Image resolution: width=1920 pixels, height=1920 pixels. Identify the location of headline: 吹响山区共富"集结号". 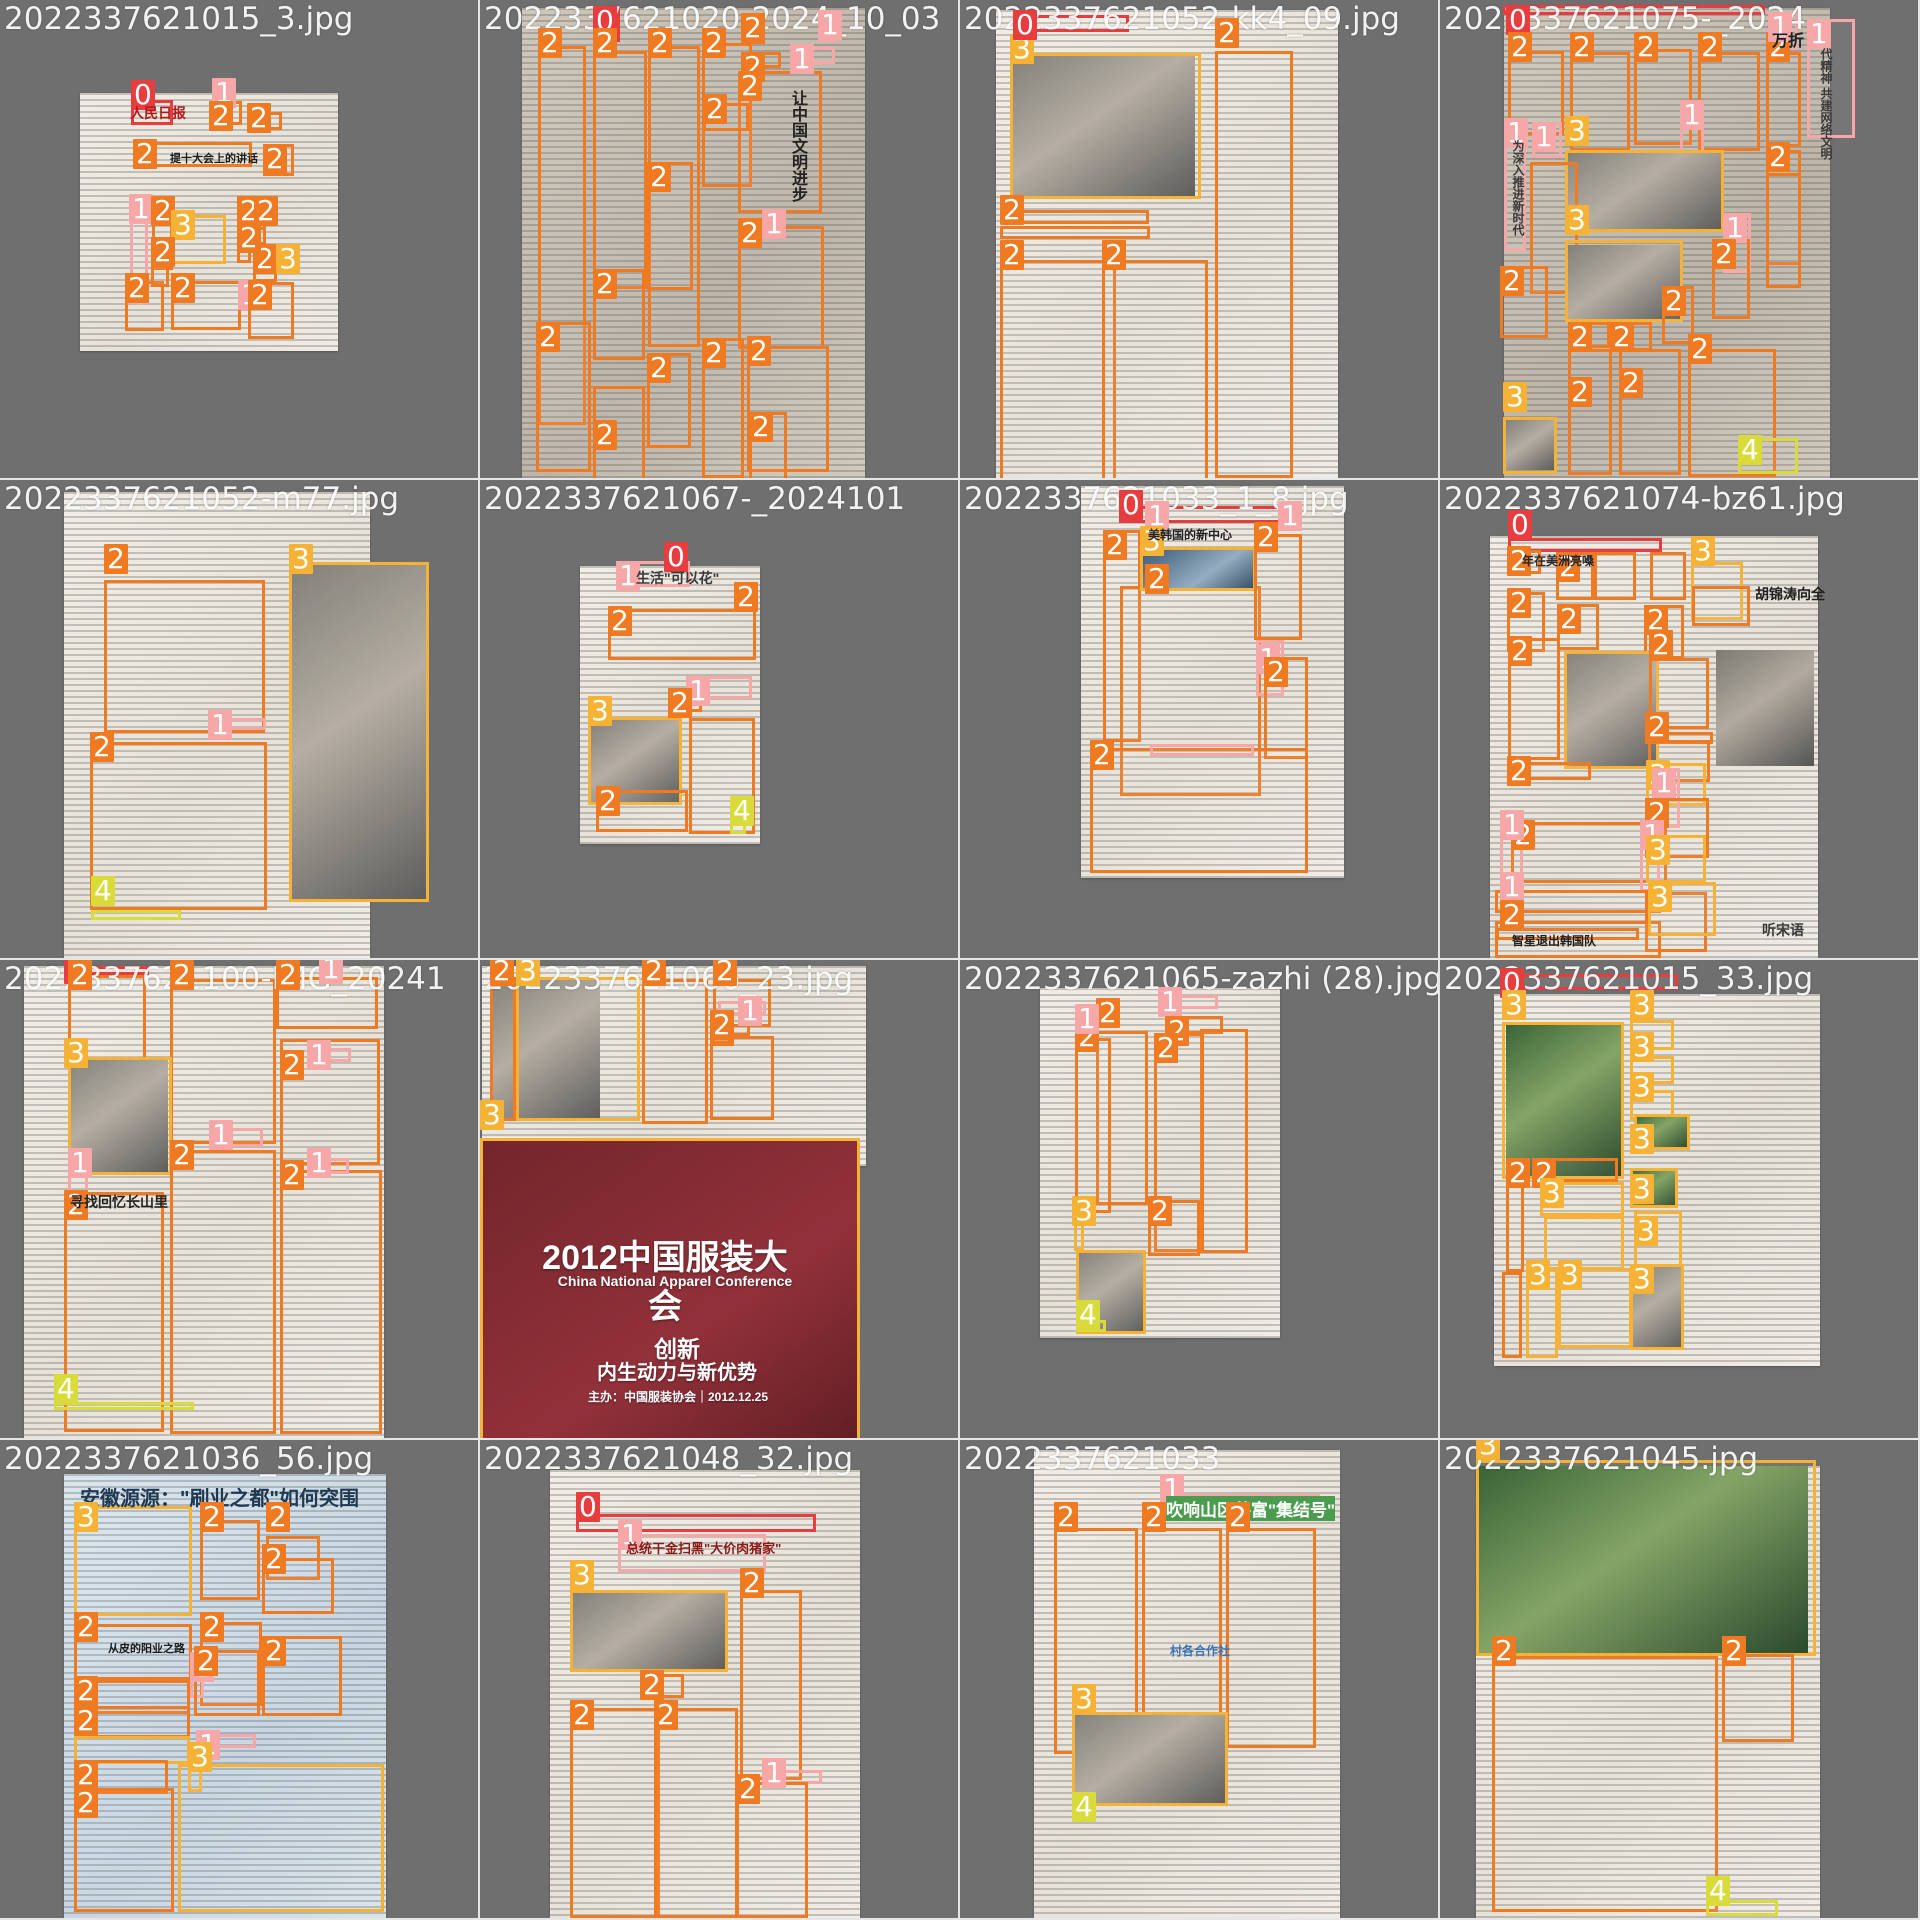
(1251, 1508).